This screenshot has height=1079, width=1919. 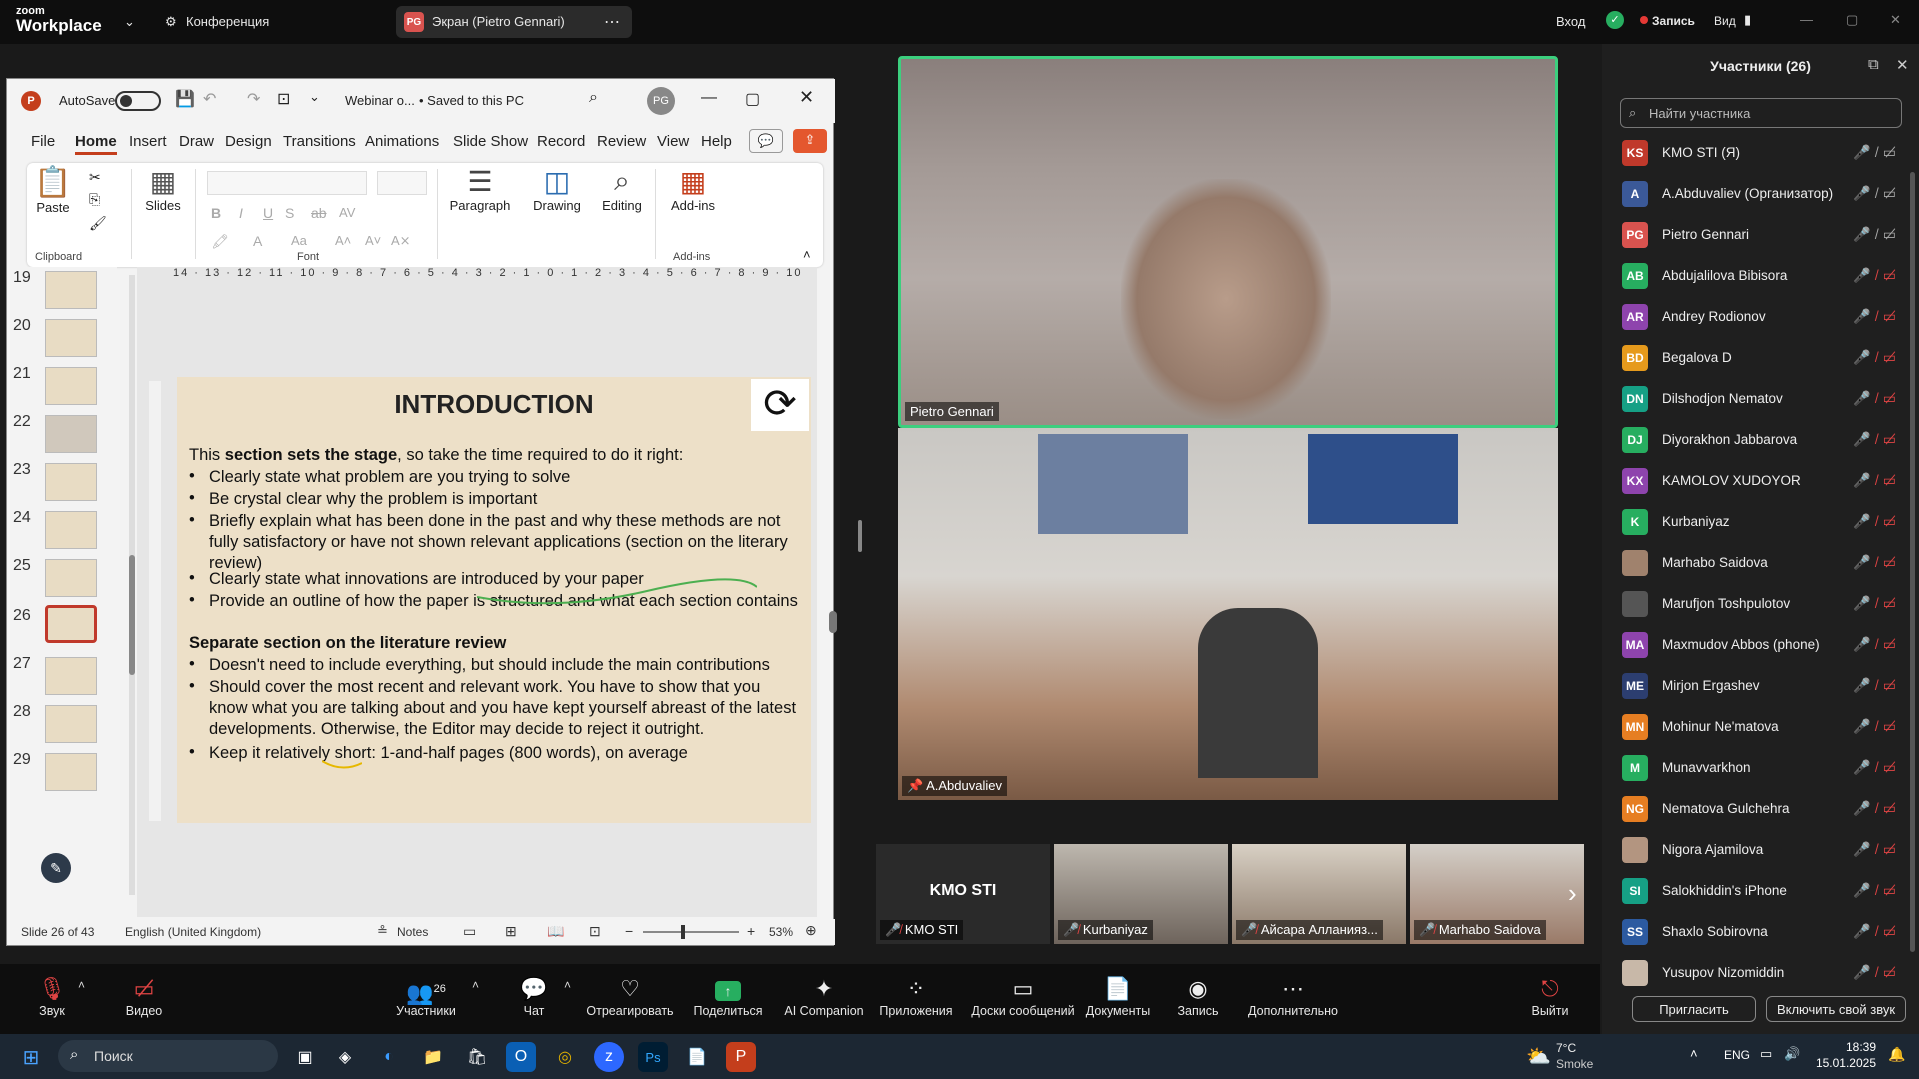 I want to click on chat-chevron-icon: ˄, so click(x=567, y=985).